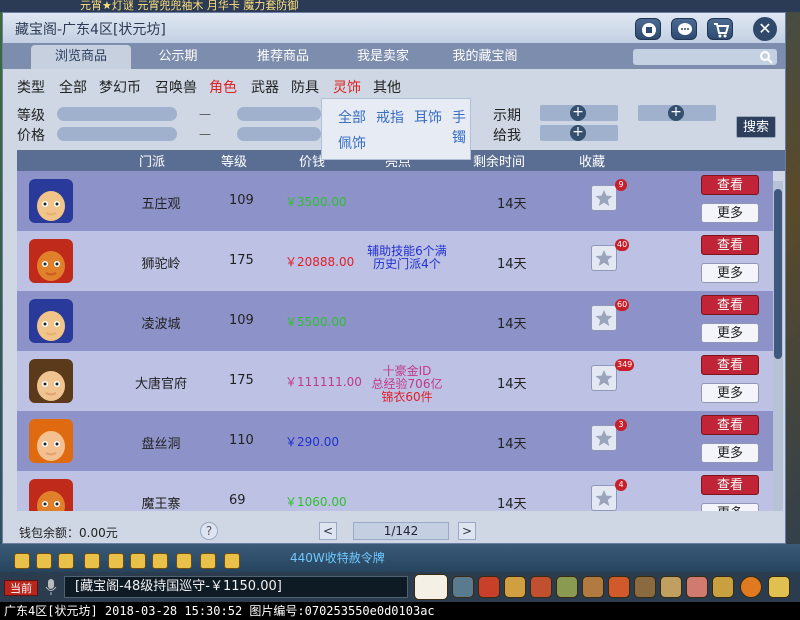 The image size is (800, 620). What do you see at coordinates (117, 114) in the screenshot?
I see `level-min-slider` at bounding box center [117, 114].